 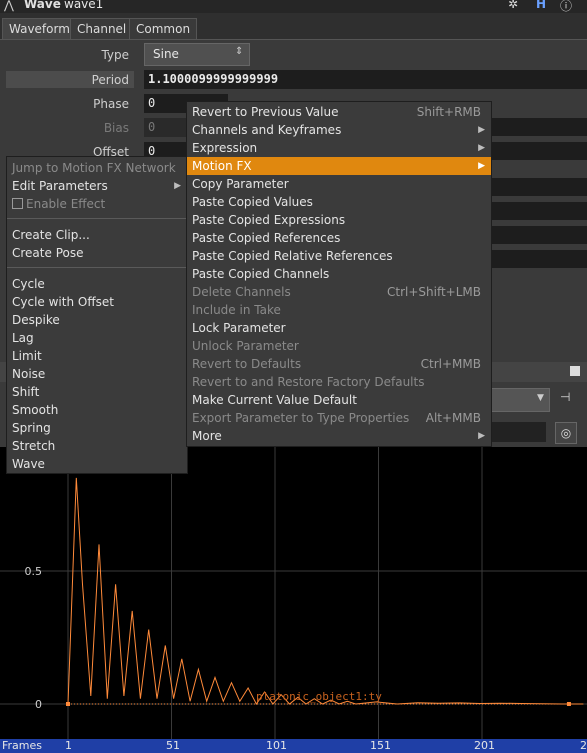 I want to click on menu-item-channels-keyframes: Channels and Keyframes ▶, so click(x=339, y=130).